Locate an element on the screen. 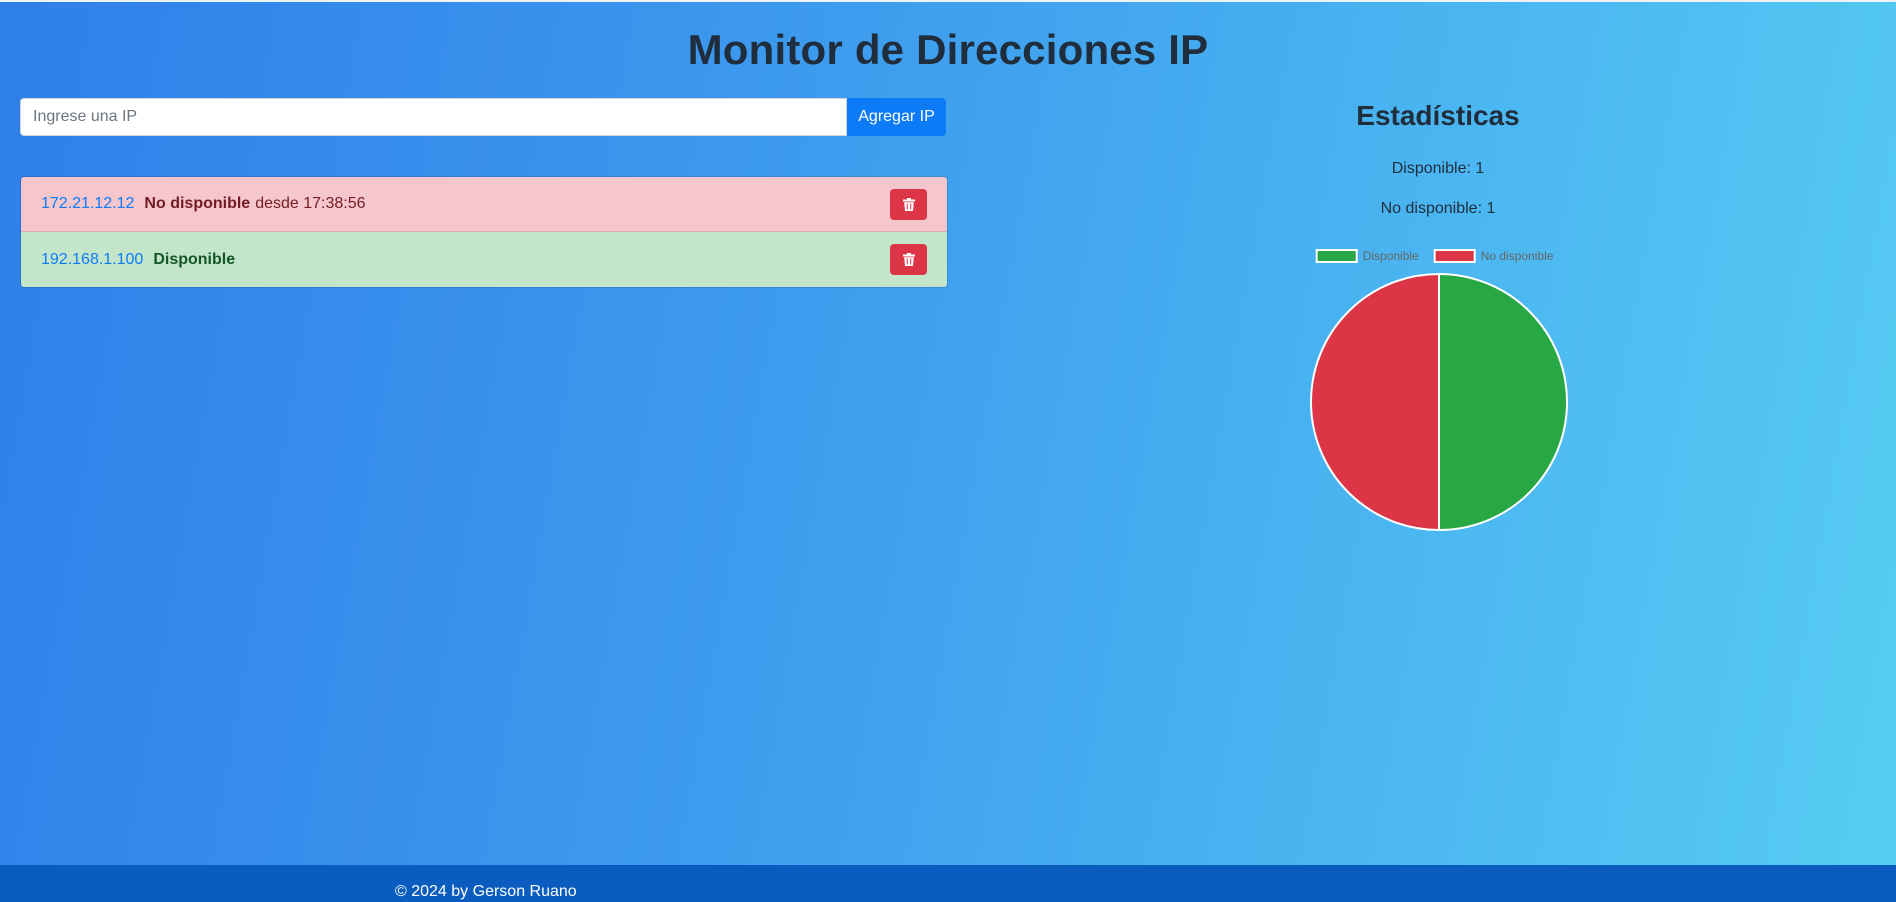  top-border is located at coordinates (948, 1).